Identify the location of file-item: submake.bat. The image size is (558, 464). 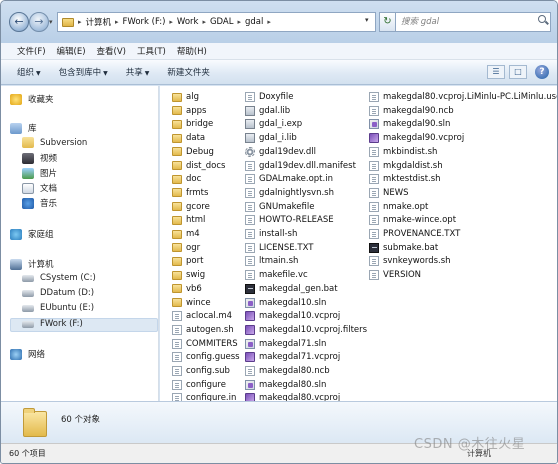
(403, 248).